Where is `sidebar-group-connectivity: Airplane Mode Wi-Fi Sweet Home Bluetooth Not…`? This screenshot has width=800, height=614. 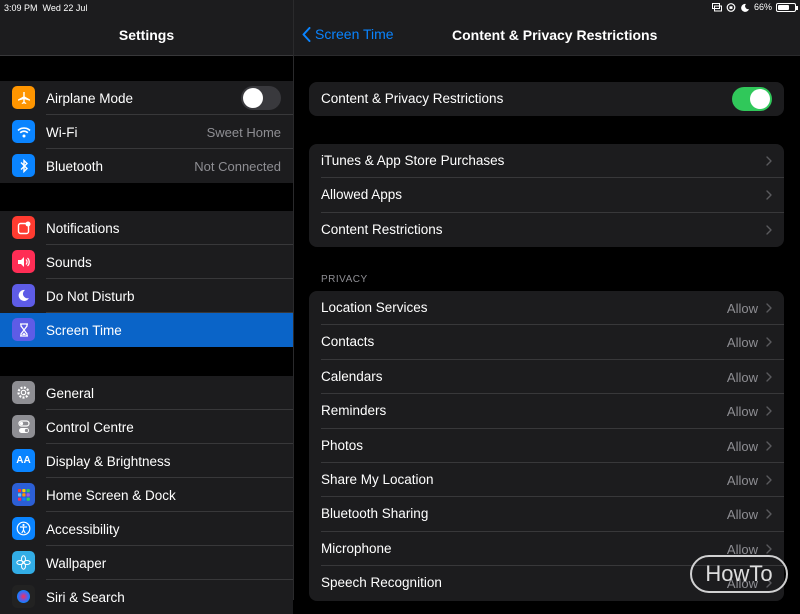 sidebar-group-connectivity: Airplane Mode Wi-Fi Sweet Home Bluetooth Not… is located at coordinates (146, 132).